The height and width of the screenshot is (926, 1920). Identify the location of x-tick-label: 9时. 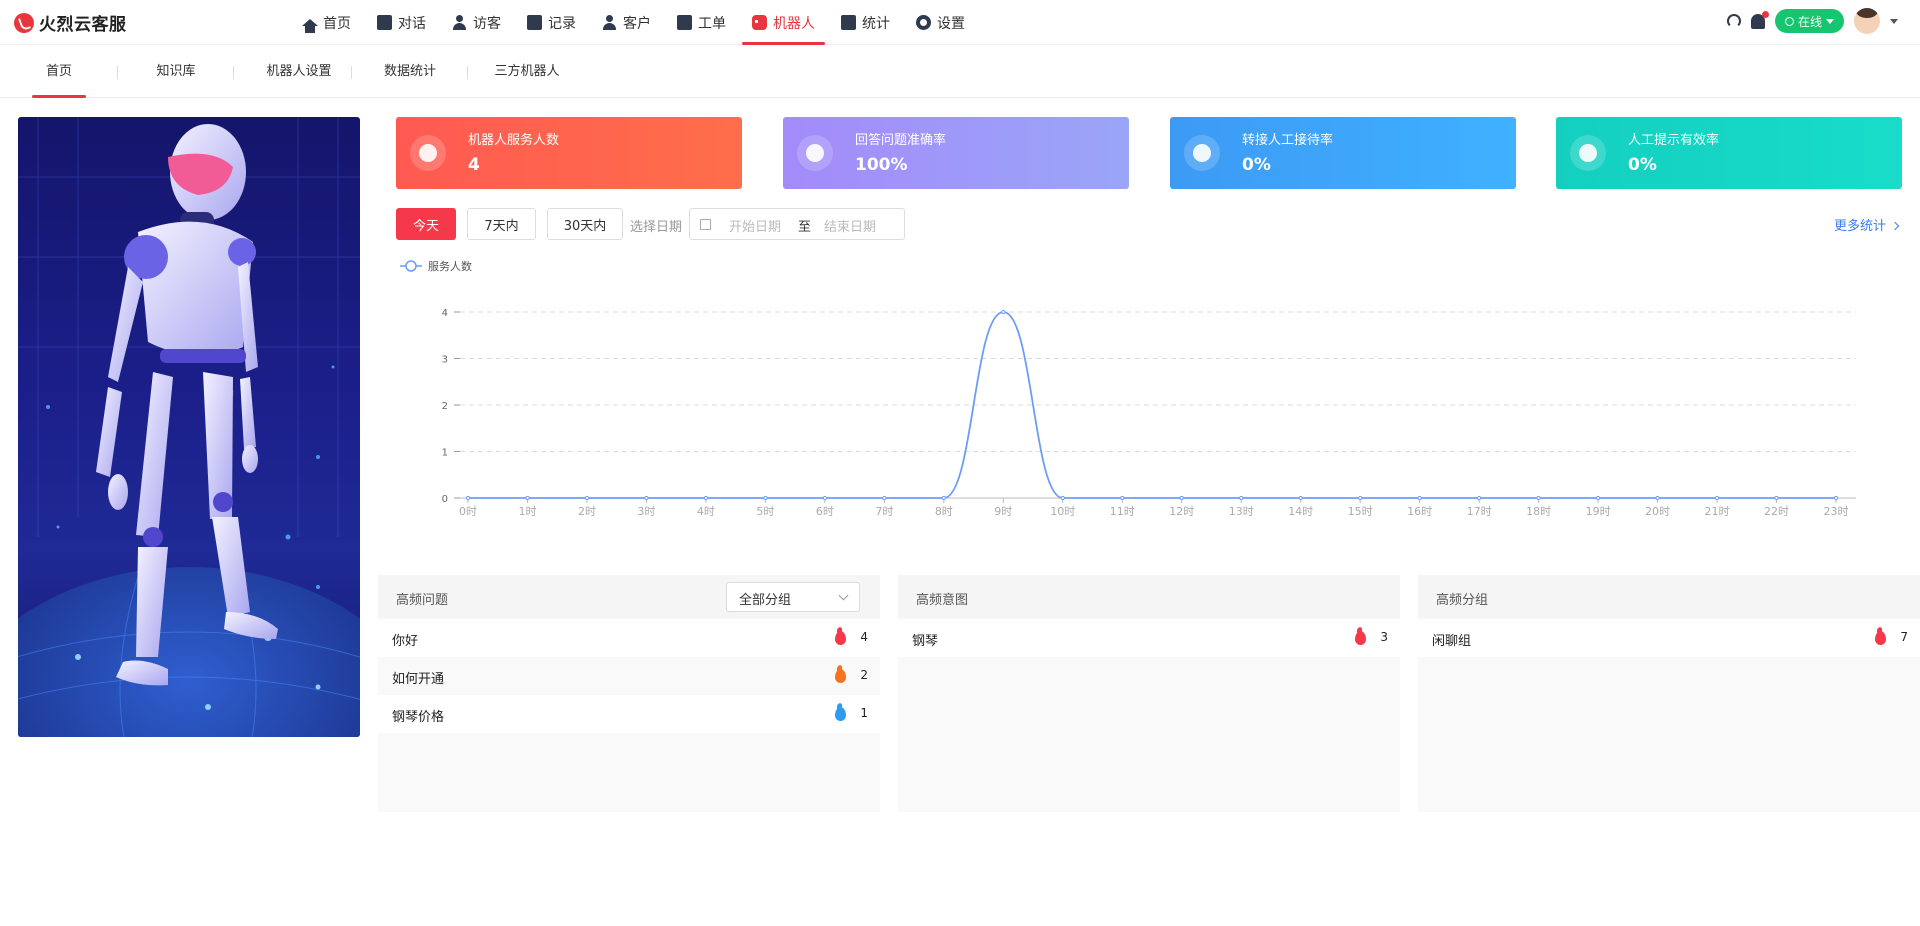
(1003, 511).